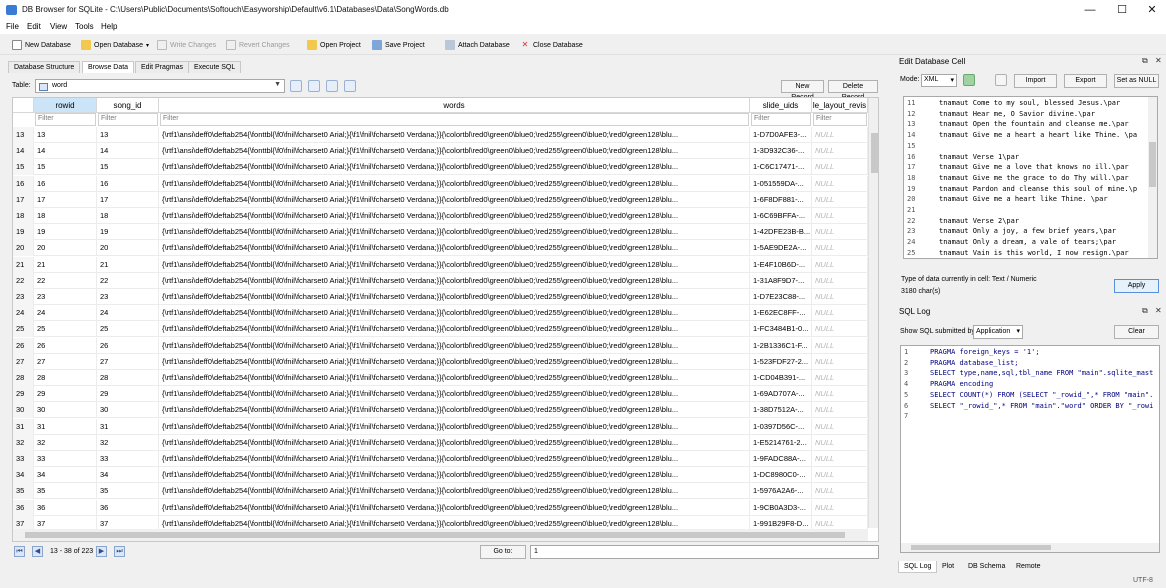 Image resolution: width=1166 pixels, height=588 pixels. What do you see at coordinates (23, 199) in the screenshot?
I see `row-number: 17` at bounding box center [23, 199].